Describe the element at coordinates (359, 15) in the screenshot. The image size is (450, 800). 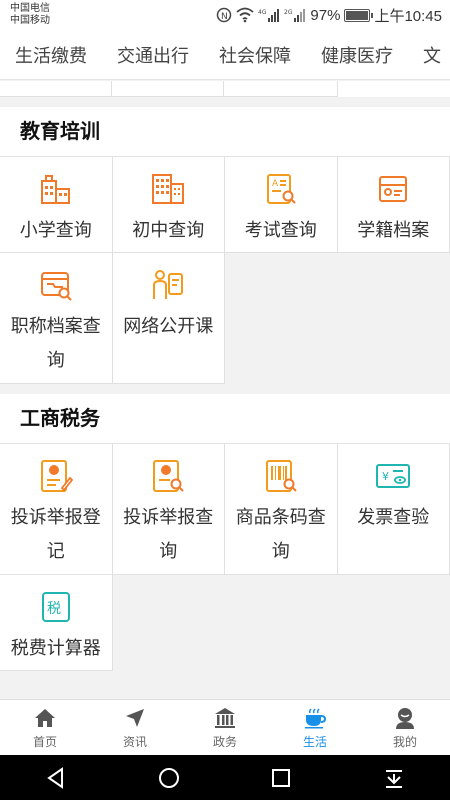
I see `battery-icon` at that location.